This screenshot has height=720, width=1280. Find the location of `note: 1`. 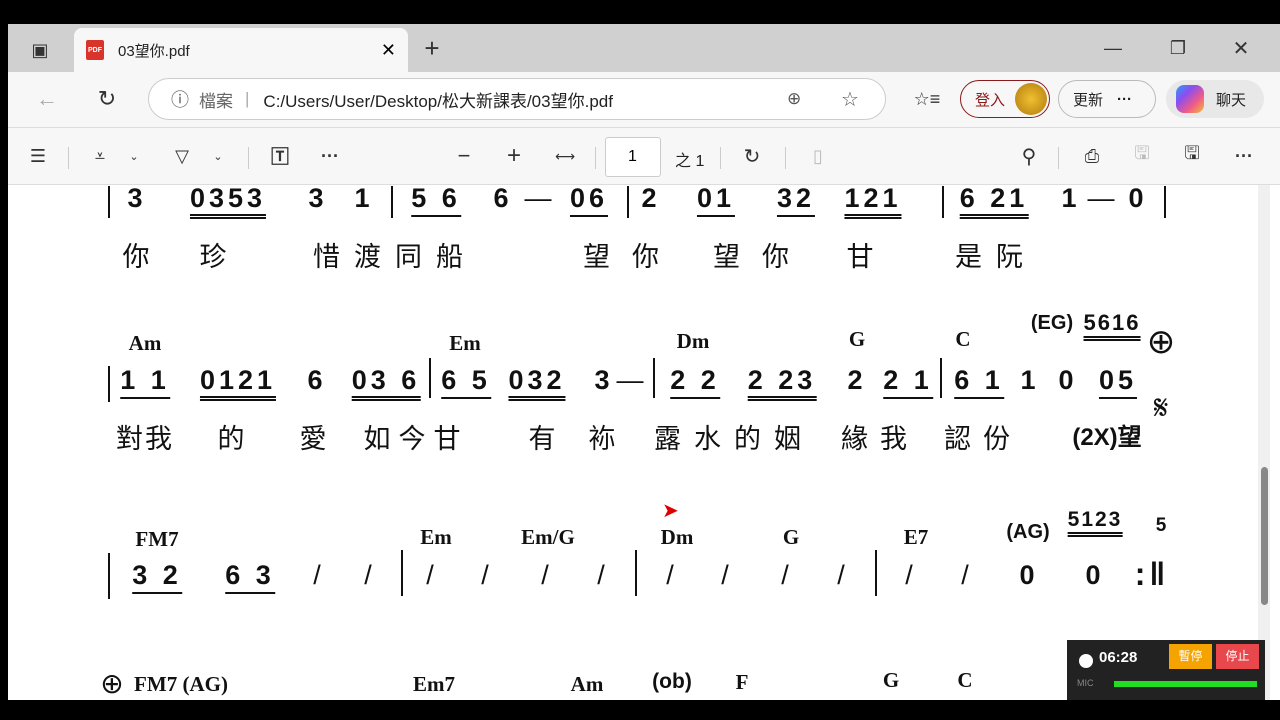

note: 1 is located at coordinates (1071, 199).